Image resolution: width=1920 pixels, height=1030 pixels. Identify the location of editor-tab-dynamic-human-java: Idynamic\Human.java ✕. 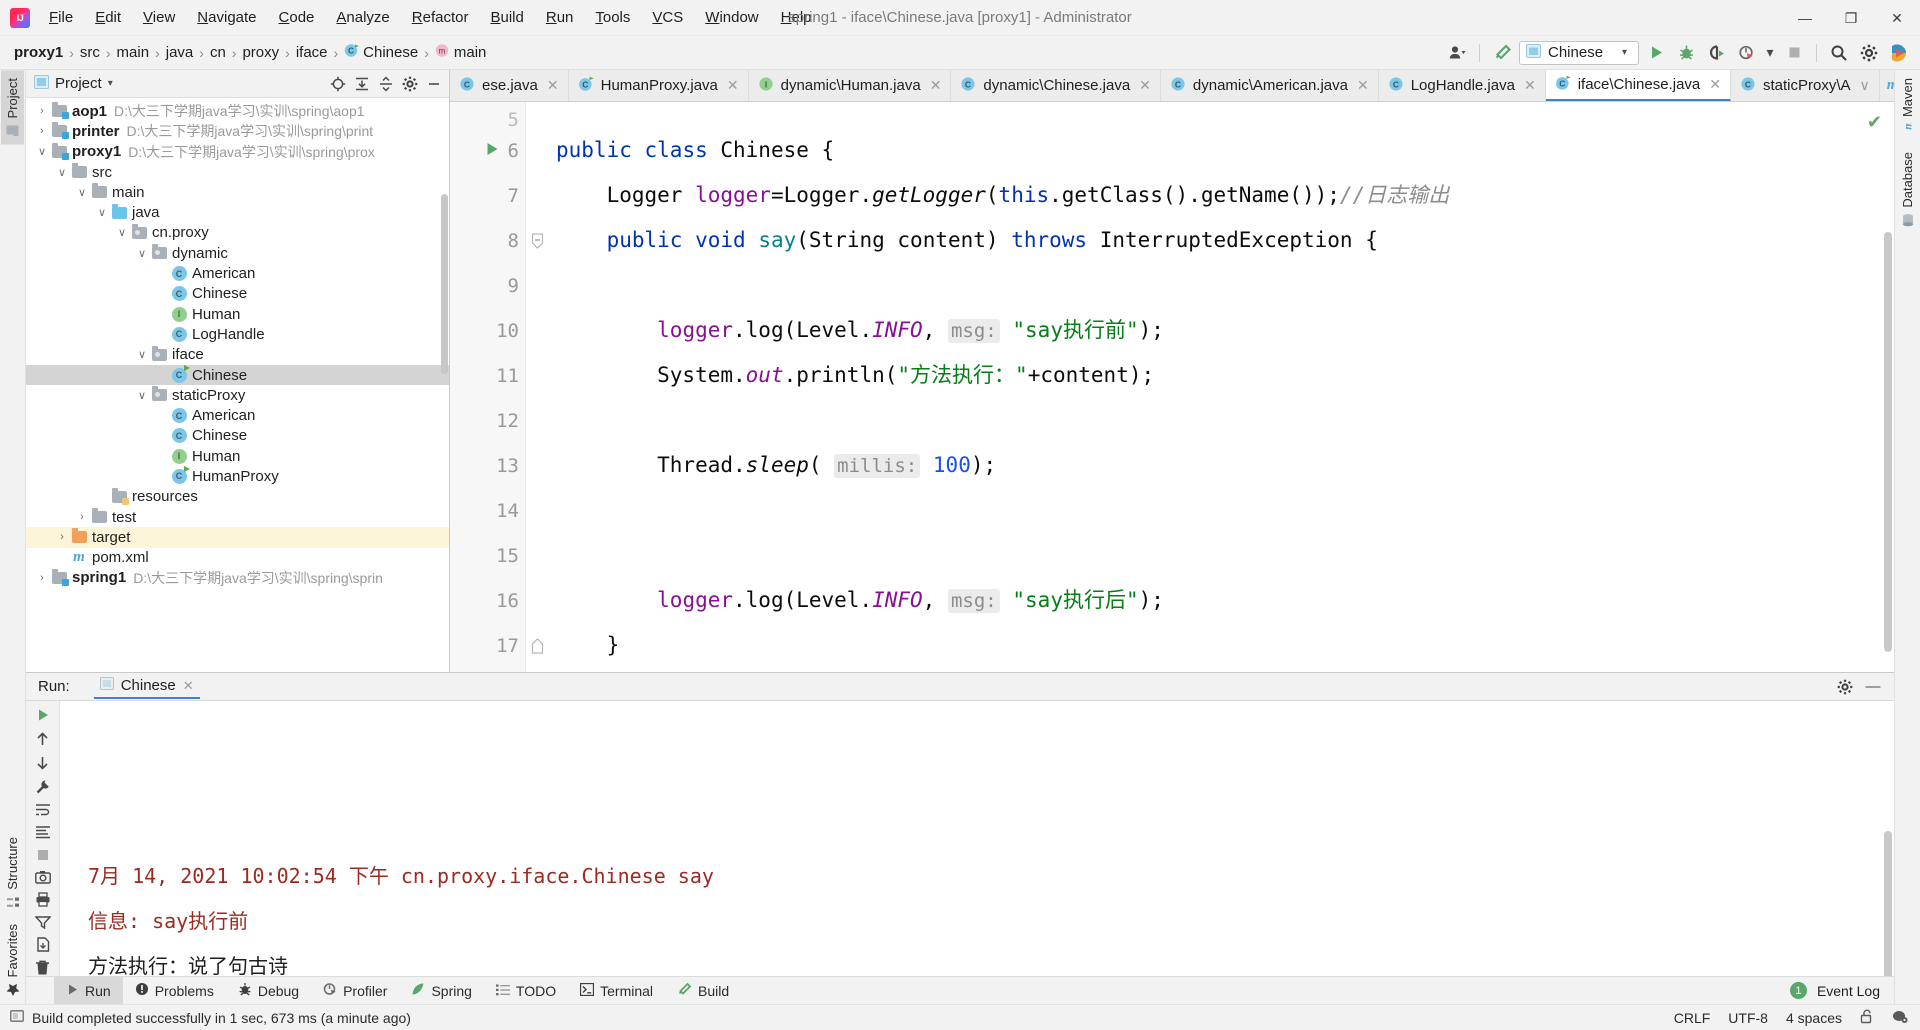
(850, 85).